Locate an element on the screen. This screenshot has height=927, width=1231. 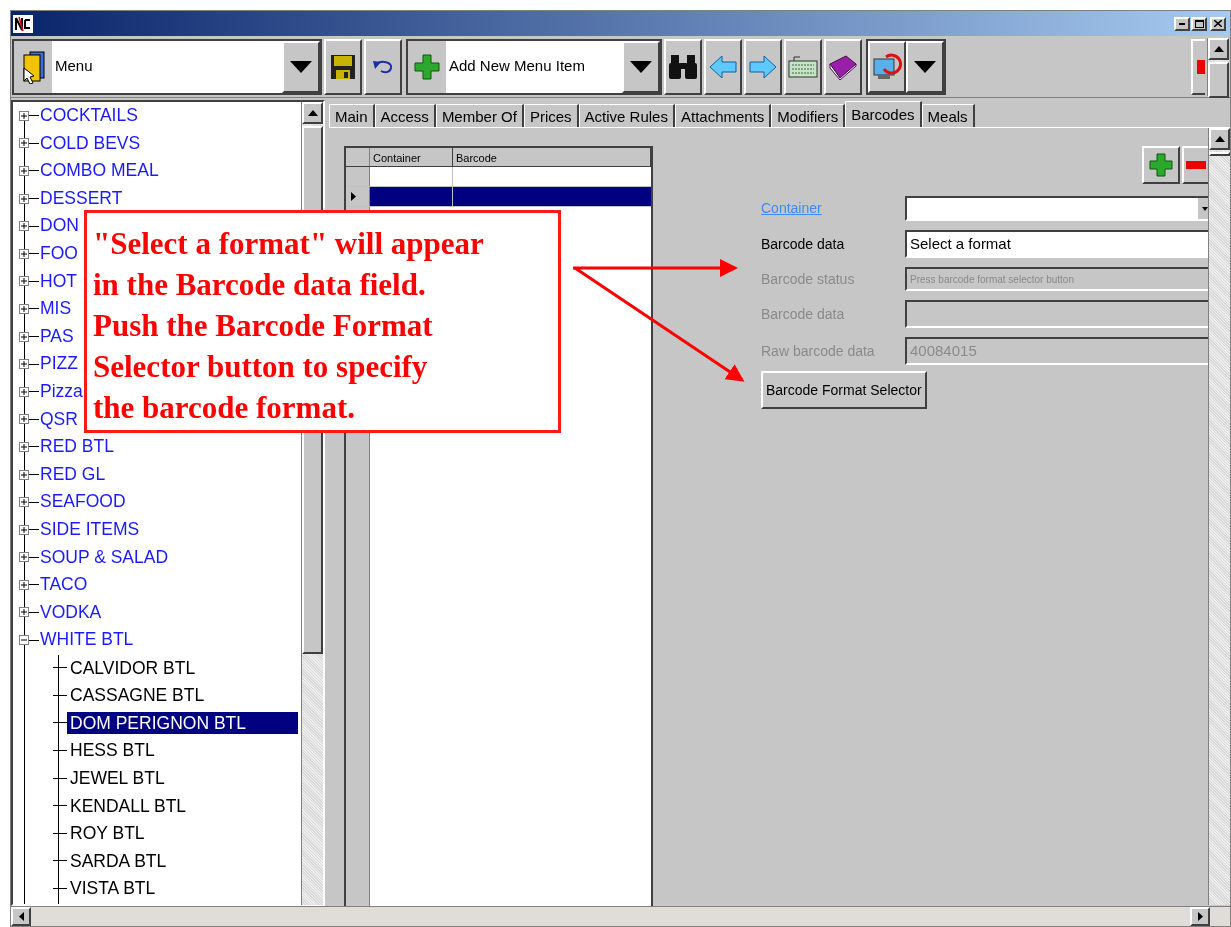
scroll-left-button is located at coordinates (21, 916).